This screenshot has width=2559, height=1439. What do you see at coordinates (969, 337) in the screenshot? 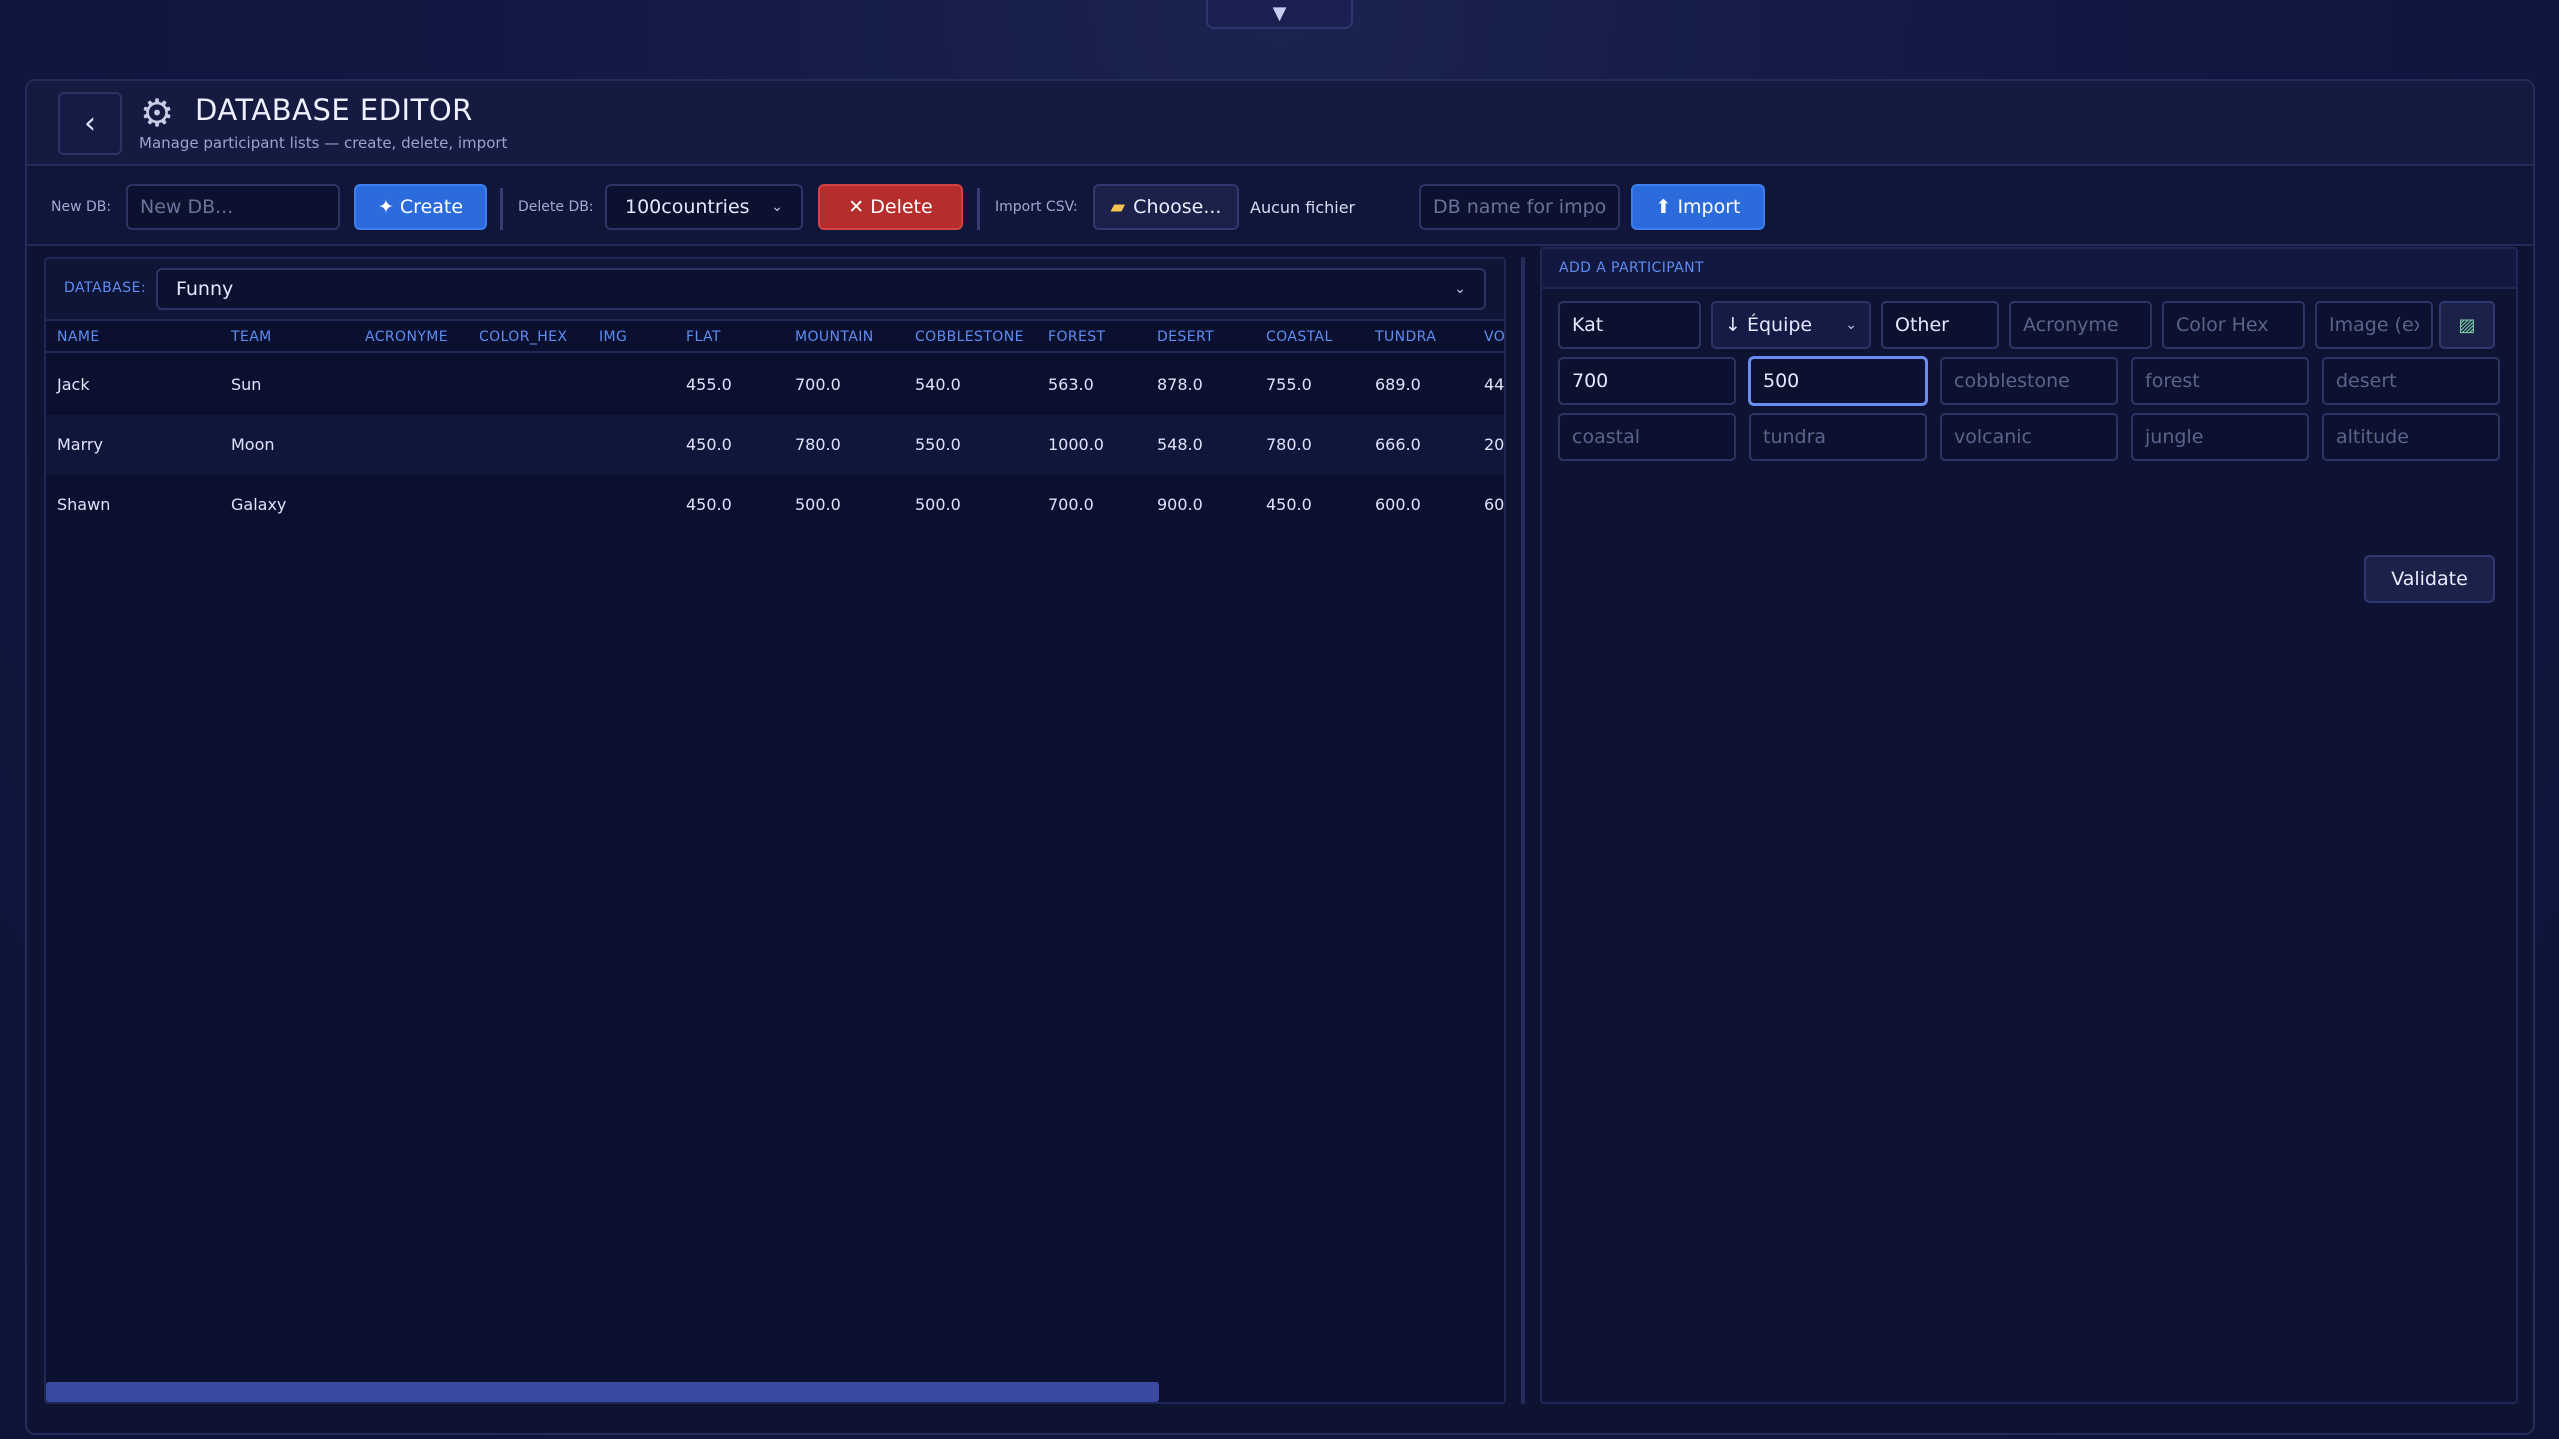
I see `column-header: COBBLESTONE` at bounding box center [969, 337].